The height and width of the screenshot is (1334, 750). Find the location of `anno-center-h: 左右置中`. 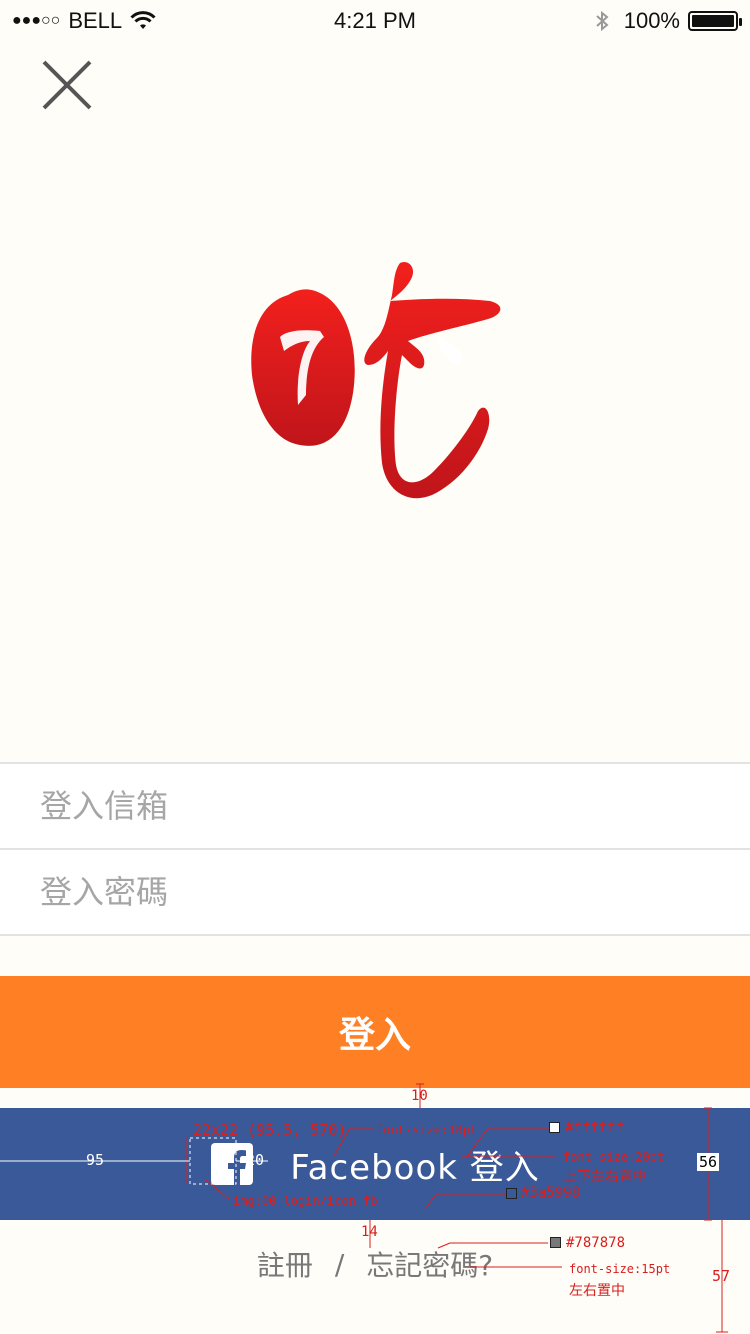

anno-center-h: 左右置中 is located at coordinates (597, 1291).